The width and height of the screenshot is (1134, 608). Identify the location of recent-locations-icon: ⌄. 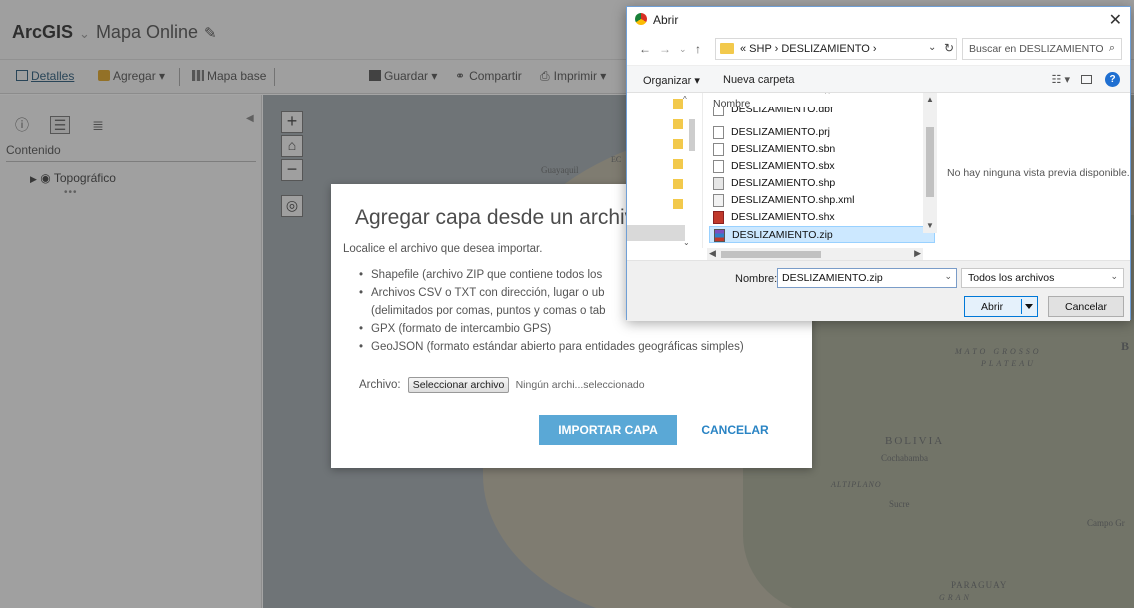
(683, 49).